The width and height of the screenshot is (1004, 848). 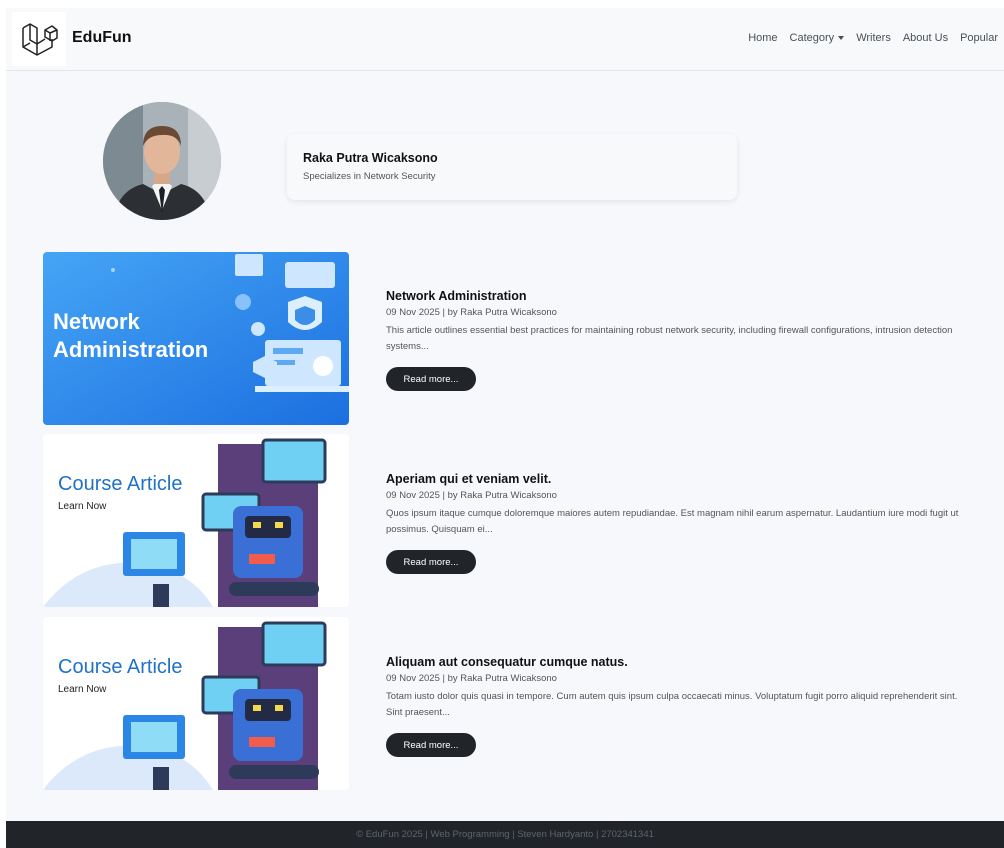 I want to click on nav-category: Category, so click(x=817, y=38).